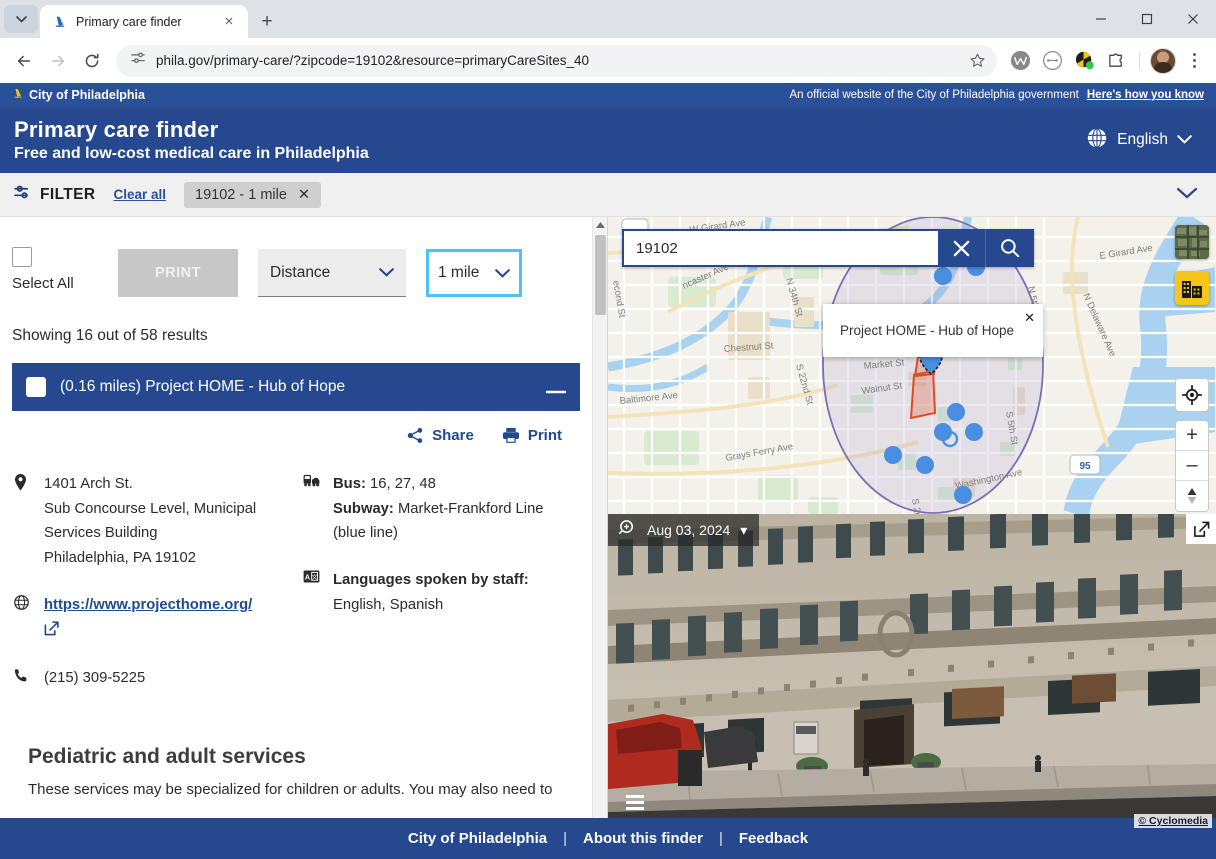  What do you see at coordinates (608, 19) in the screenshot?
I see `browser-tab-bar: Primary care finder × +` at bounding box center [608, 19].